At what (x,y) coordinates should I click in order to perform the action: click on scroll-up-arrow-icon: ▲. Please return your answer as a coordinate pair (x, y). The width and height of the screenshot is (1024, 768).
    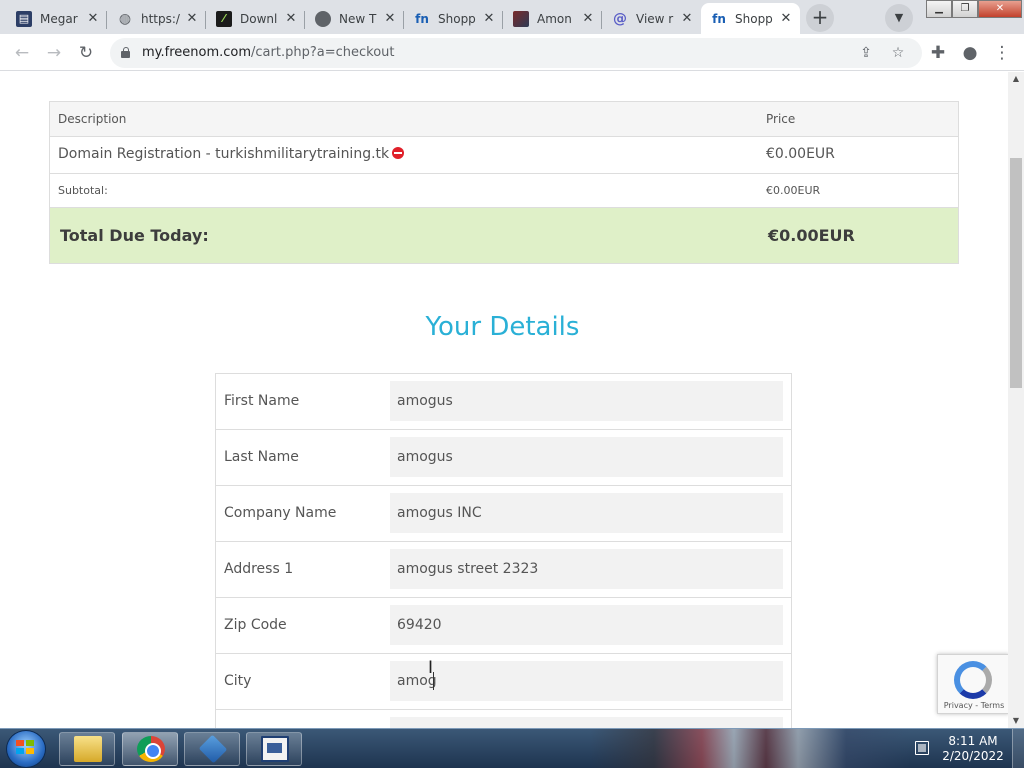
    Looking at the image, I should click on (1016, 79).